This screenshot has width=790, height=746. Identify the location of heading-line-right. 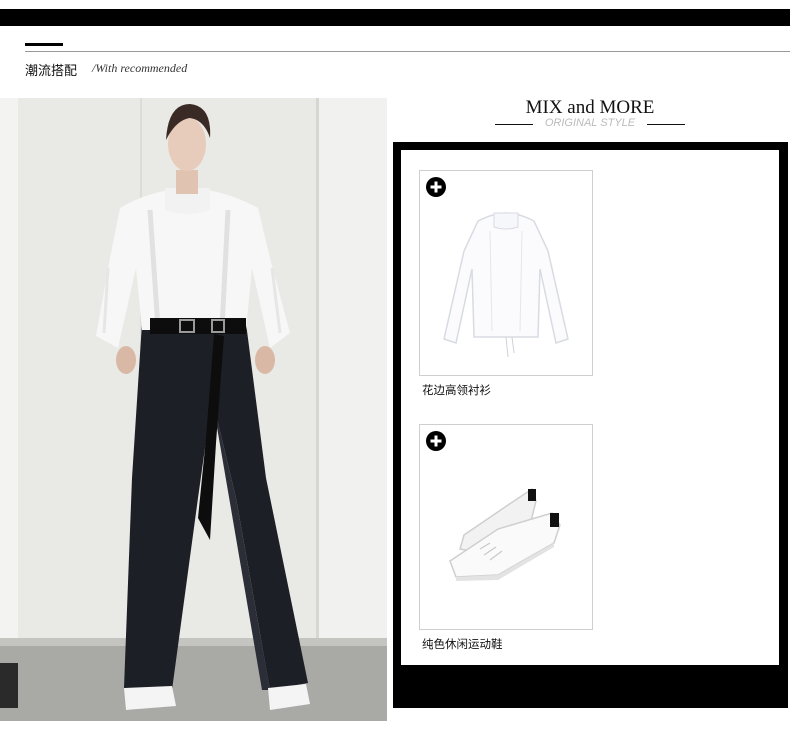
(666, 124).